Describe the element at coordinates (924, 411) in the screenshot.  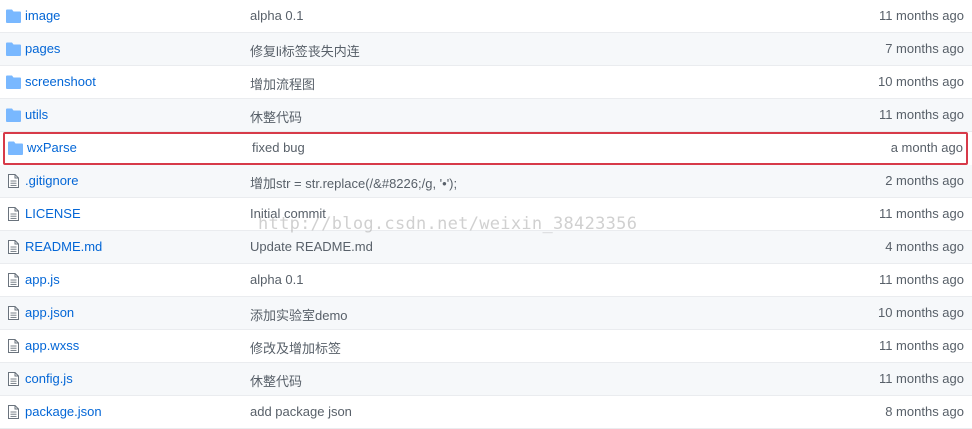
I see `commit-age: 8 months ago` at that location.